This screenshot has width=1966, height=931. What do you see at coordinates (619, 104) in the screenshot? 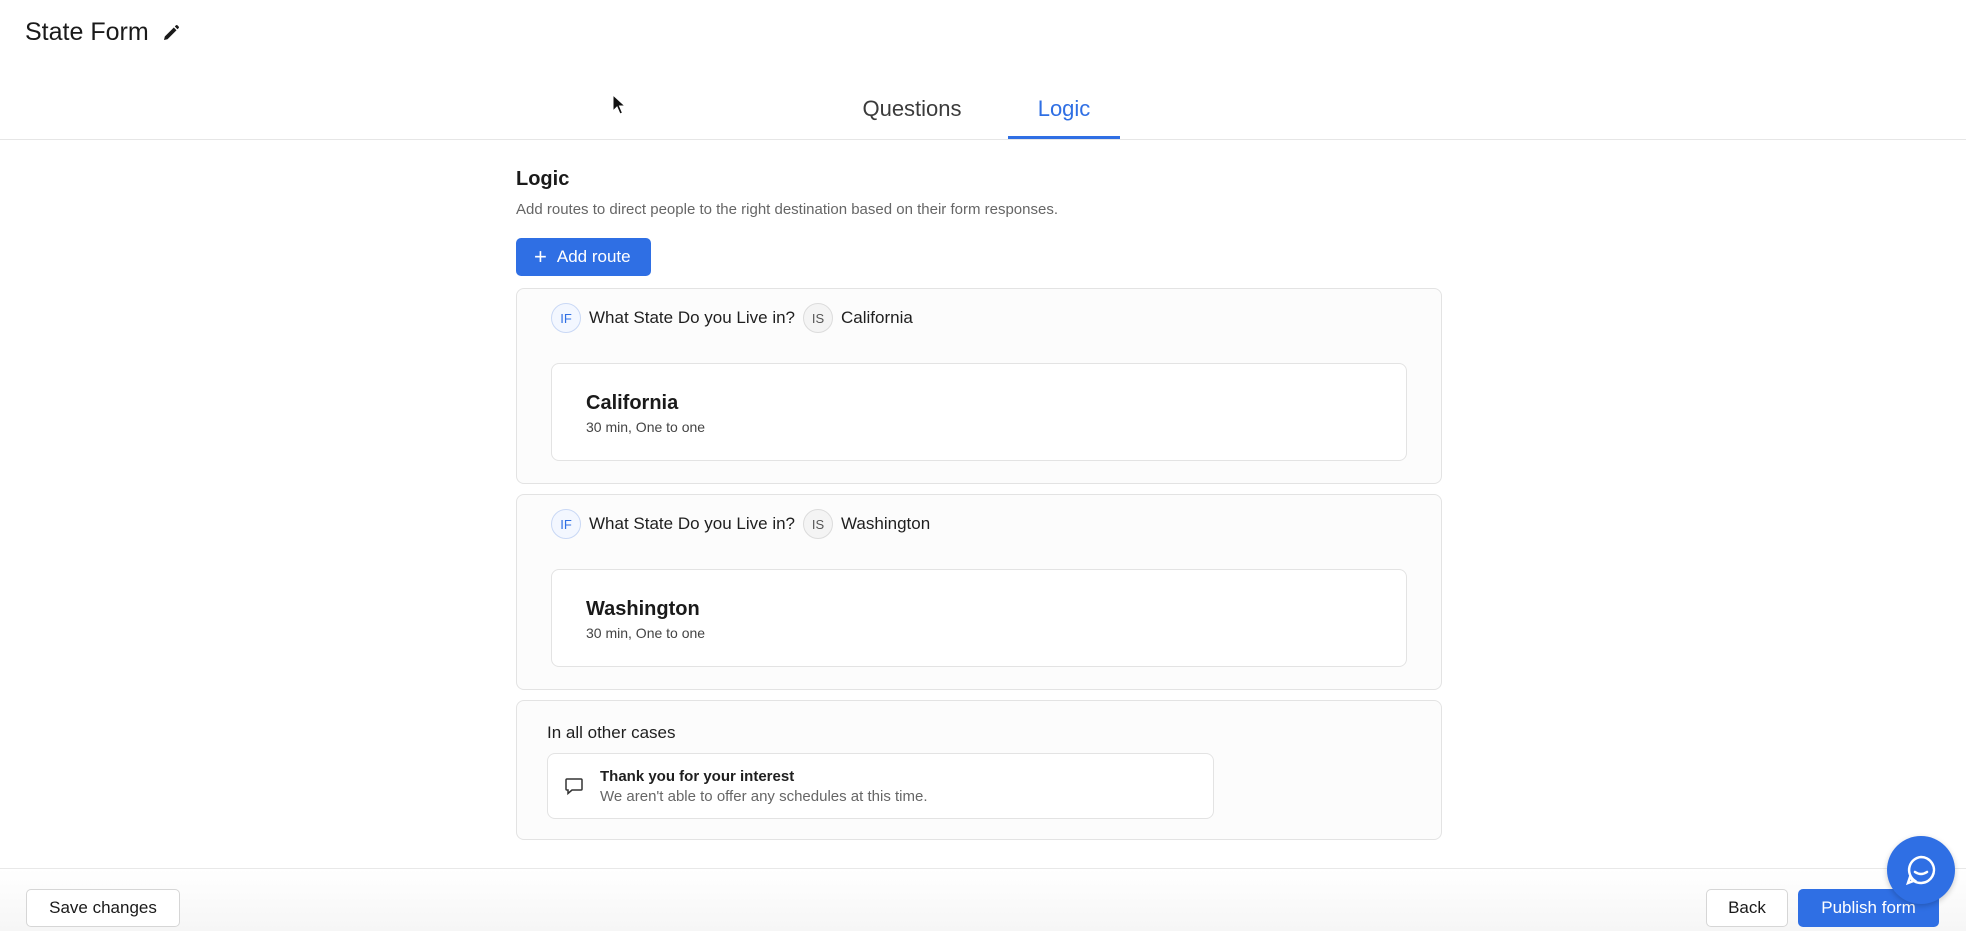
I see `mouse-cursor-icon` at bounding box center [619, 104].